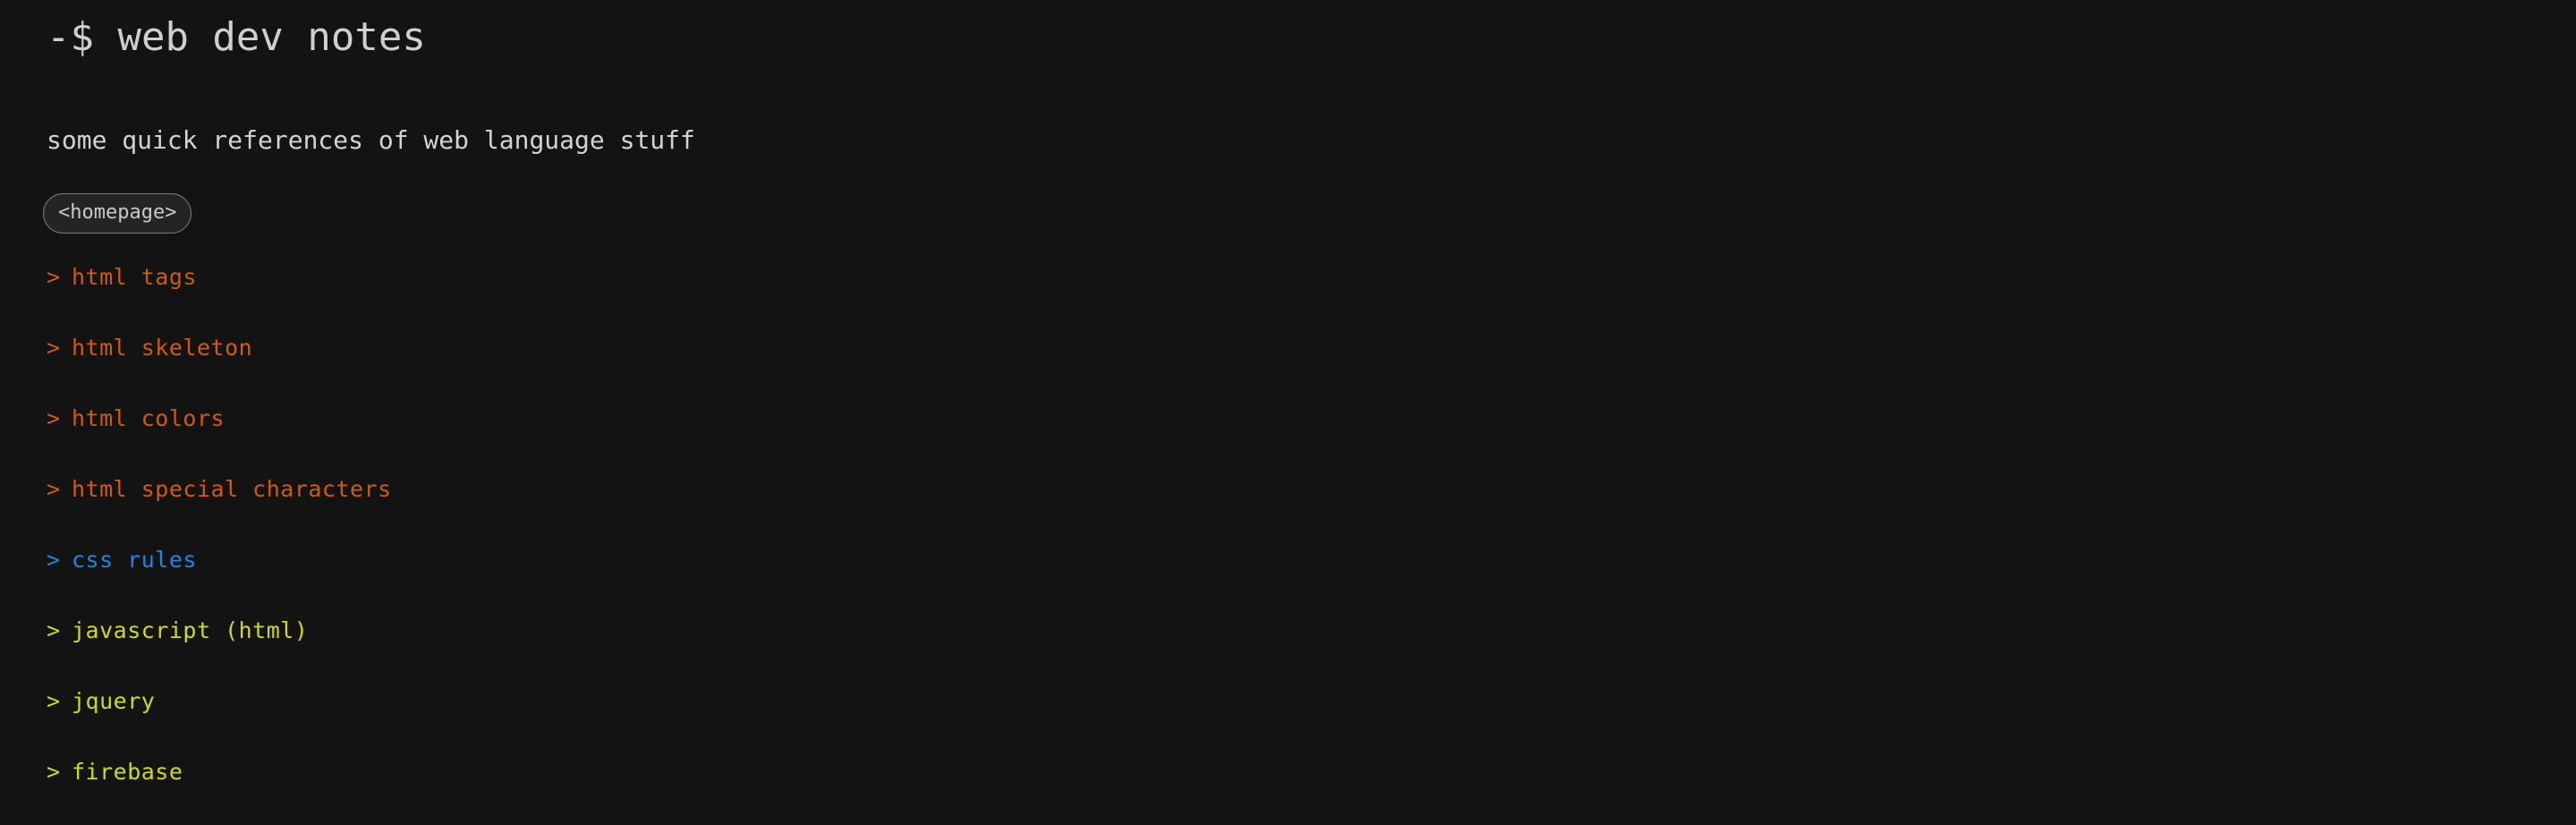 The height and width of the screenshot is (825, 2576). What do you see at coordinates (673, 578) in the screenshot?
I see `list-item: > css rules` at bounding box center [673, 578].